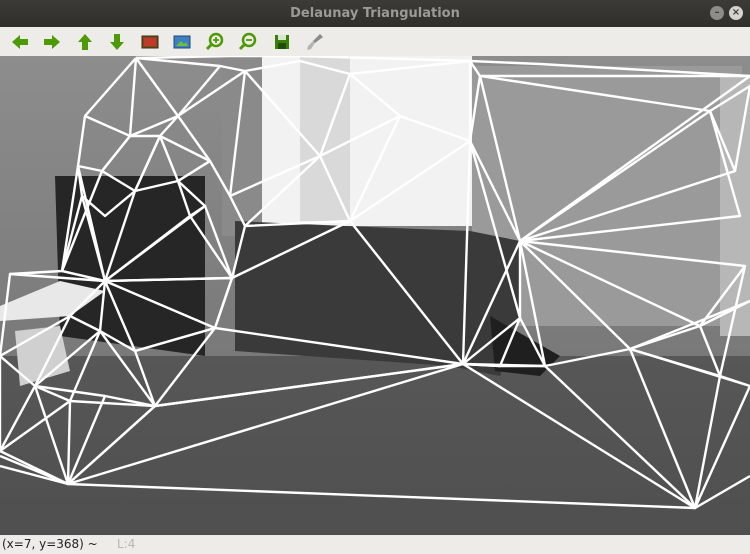  Describe the element at coordinates (375, 544) in the screenshot. I see `status-bar: (x=7, y=368) ~ L:4` at that location.